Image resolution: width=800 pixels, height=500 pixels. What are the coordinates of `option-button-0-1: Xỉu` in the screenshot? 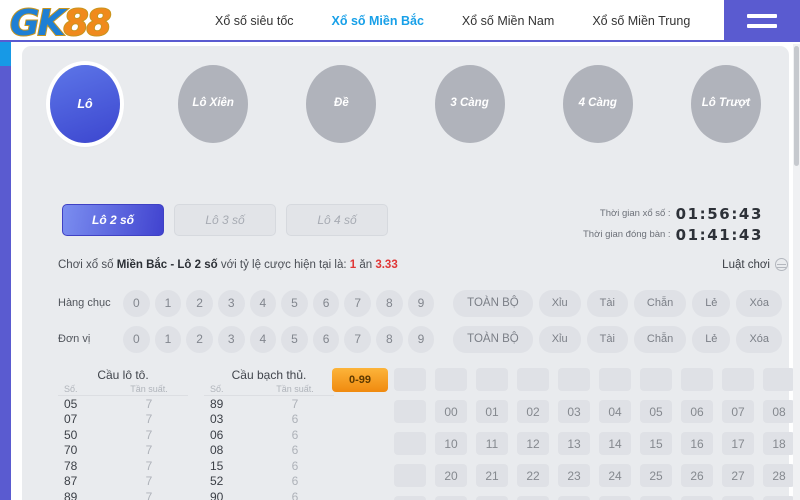 It's located at (559, 303).